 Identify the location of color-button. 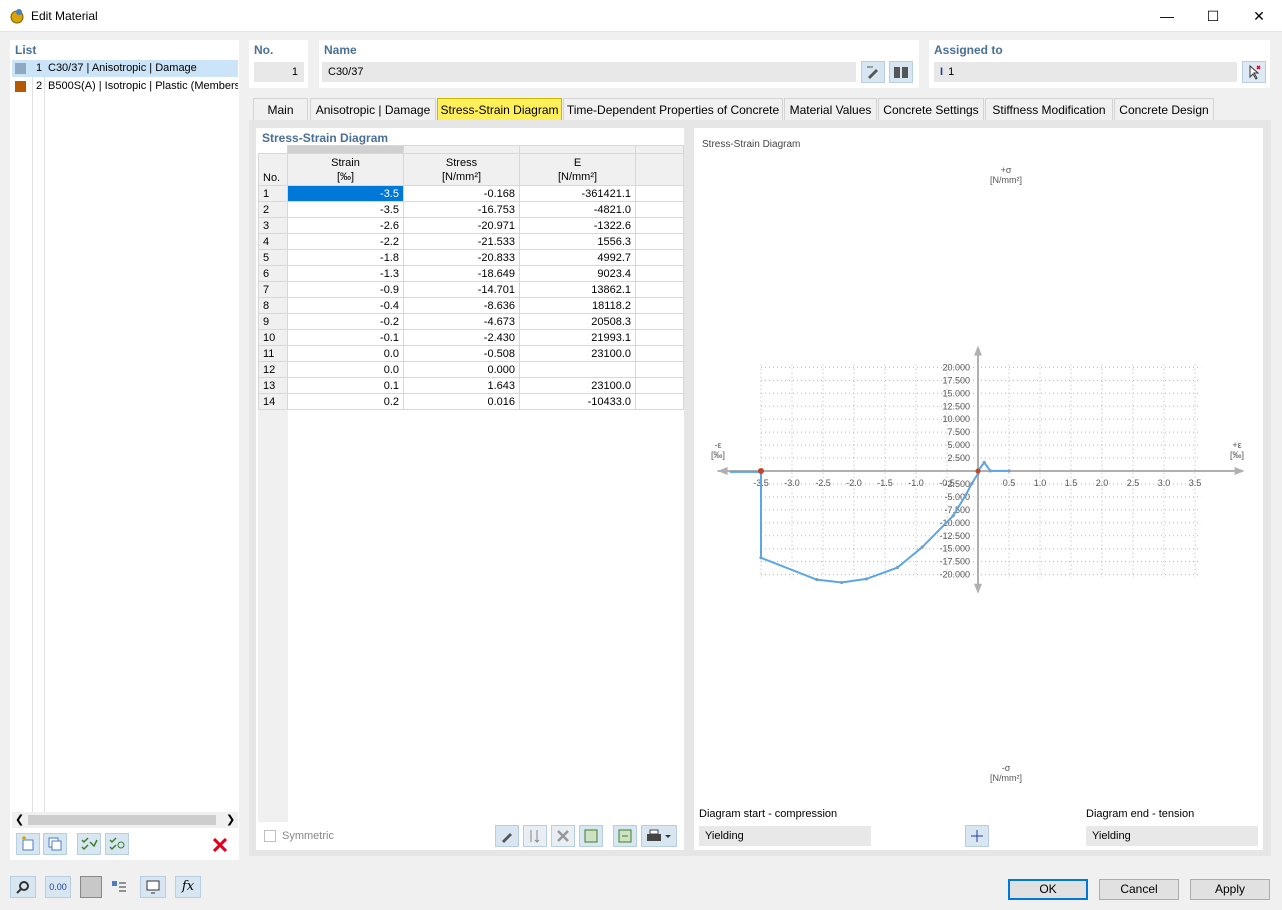
(91, 887).